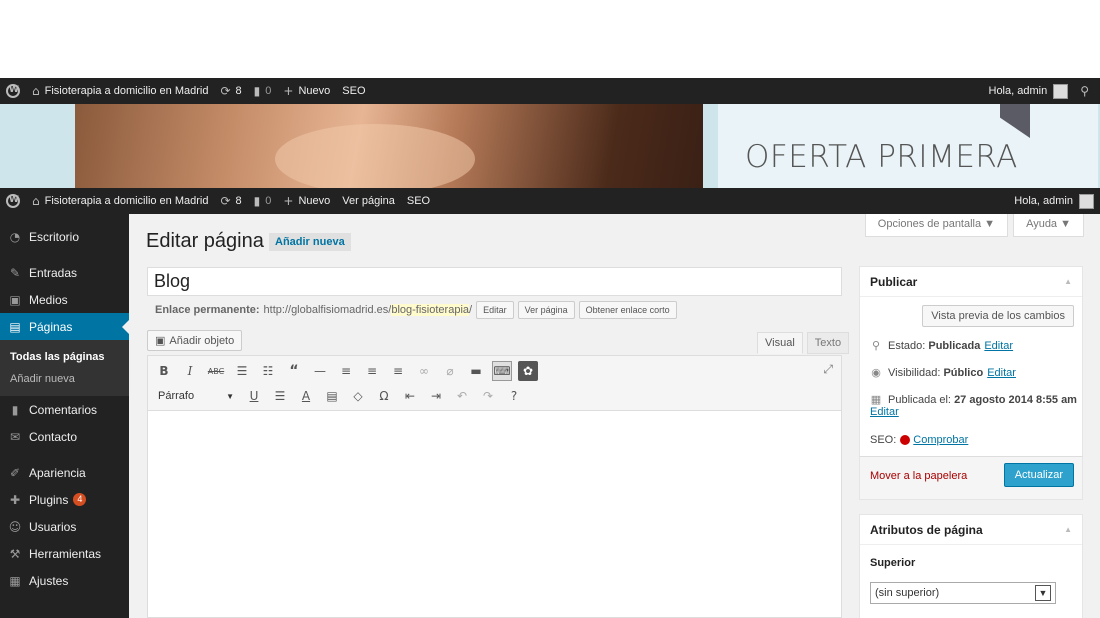 The width and height of the screenshot is (1100, 618). I want to click on plugin-button-icon: ✿, so click(528, 371).